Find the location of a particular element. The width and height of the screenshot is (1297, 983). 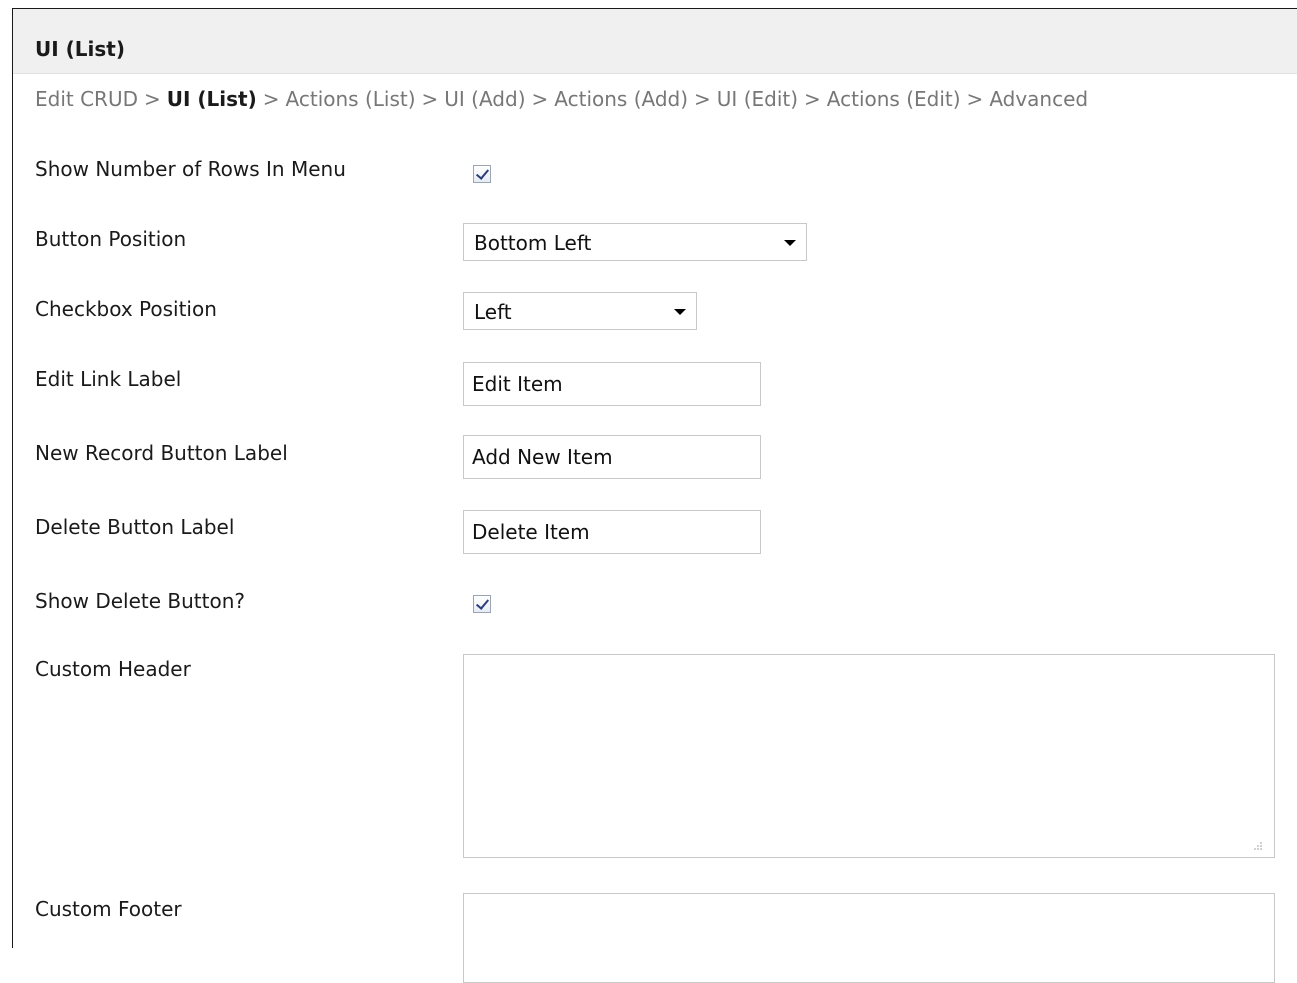

edit-link-label: Edit Link Label is located at coordinates (108, 379).